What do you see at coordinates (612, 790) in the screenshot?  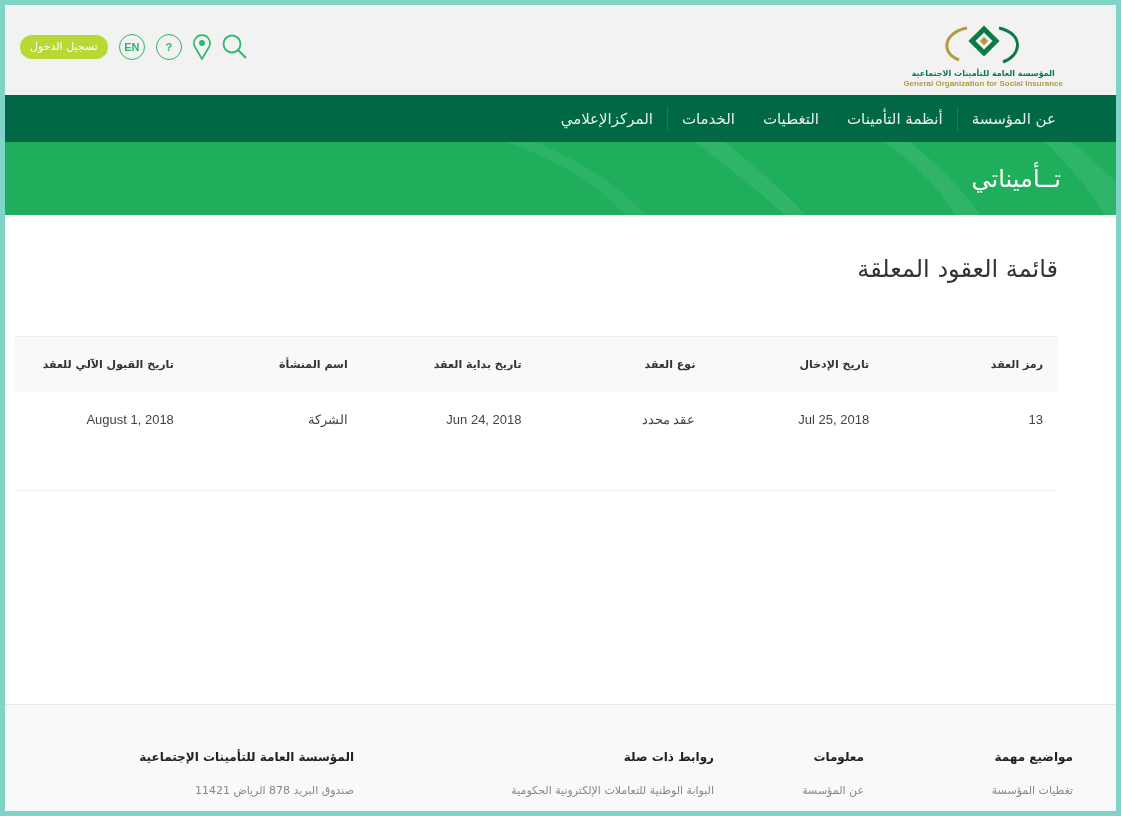 I see `footer-link: البوابة الوطنية للتعاملات الإلكترونية الحكومية` at bounding box center [612, 790].